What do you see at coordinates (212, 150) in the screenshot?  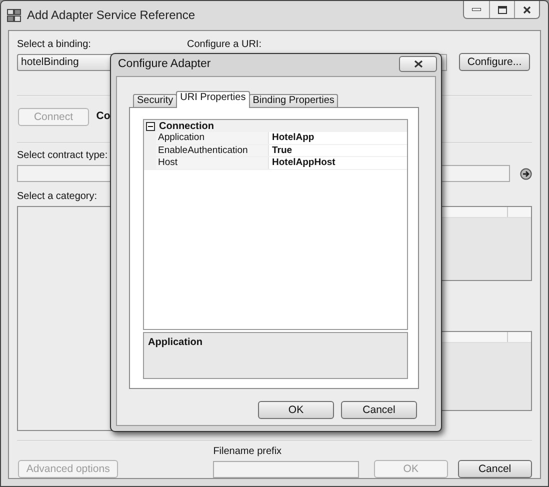 I see `property-name: EnableAuthentication` at bounding box center [212, 150].